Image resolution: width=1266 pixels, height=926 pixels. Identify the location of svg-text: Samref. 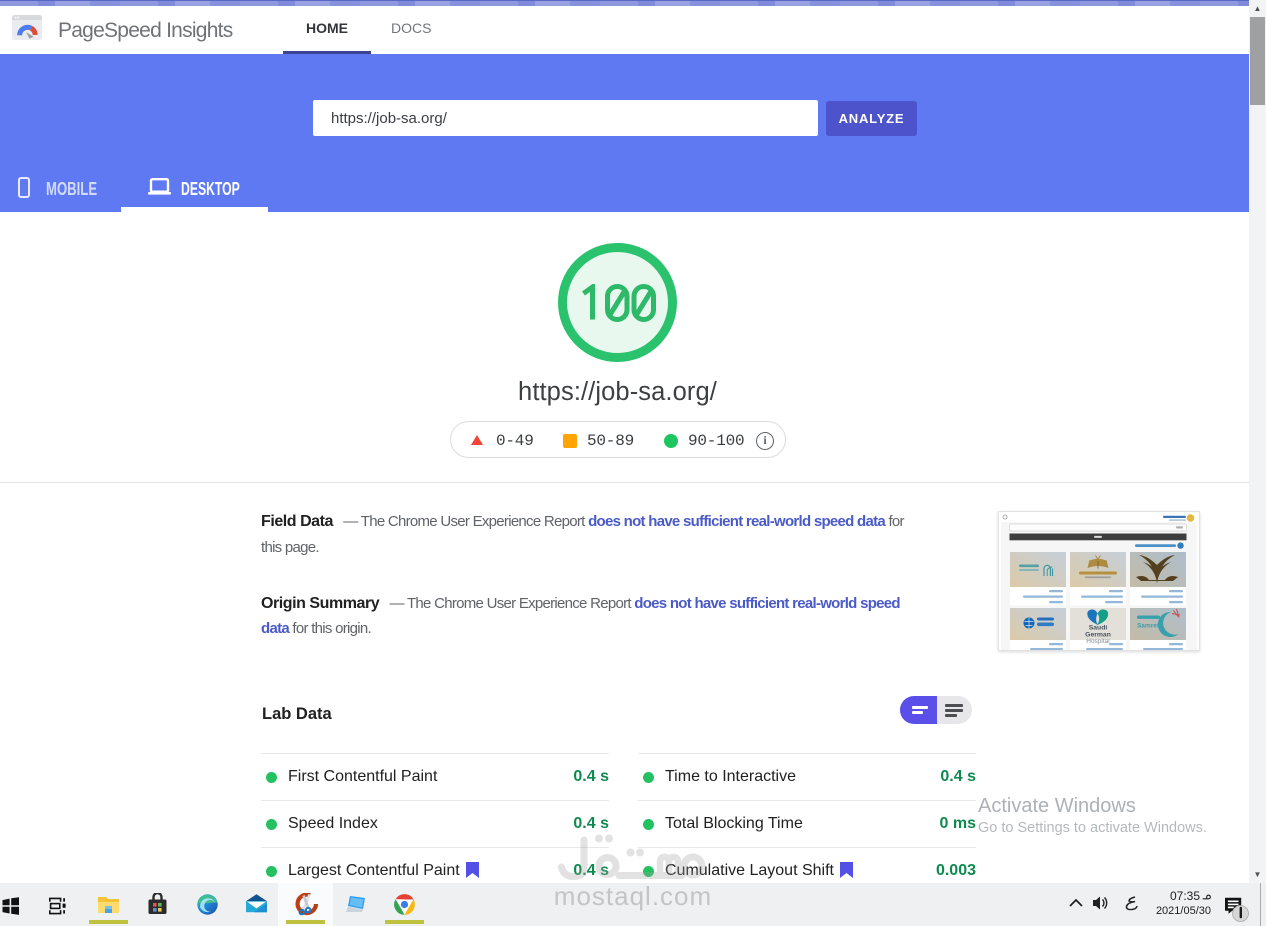
(1148, 626).